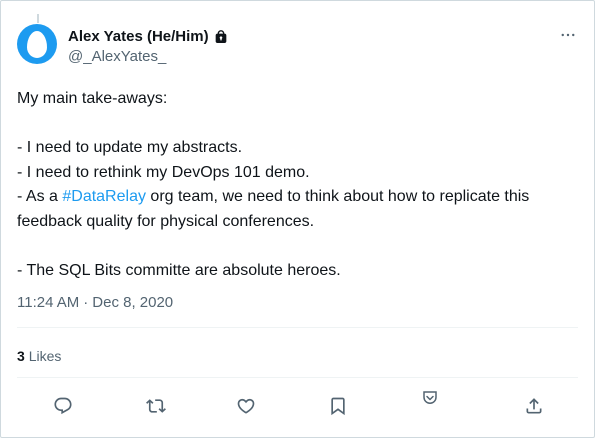 The width and height of the screenshot is (595, 438). Describe the element at coordinates (92, 98) in the screenshot. I see `tweet-intro: My main take-aways:` at that location.